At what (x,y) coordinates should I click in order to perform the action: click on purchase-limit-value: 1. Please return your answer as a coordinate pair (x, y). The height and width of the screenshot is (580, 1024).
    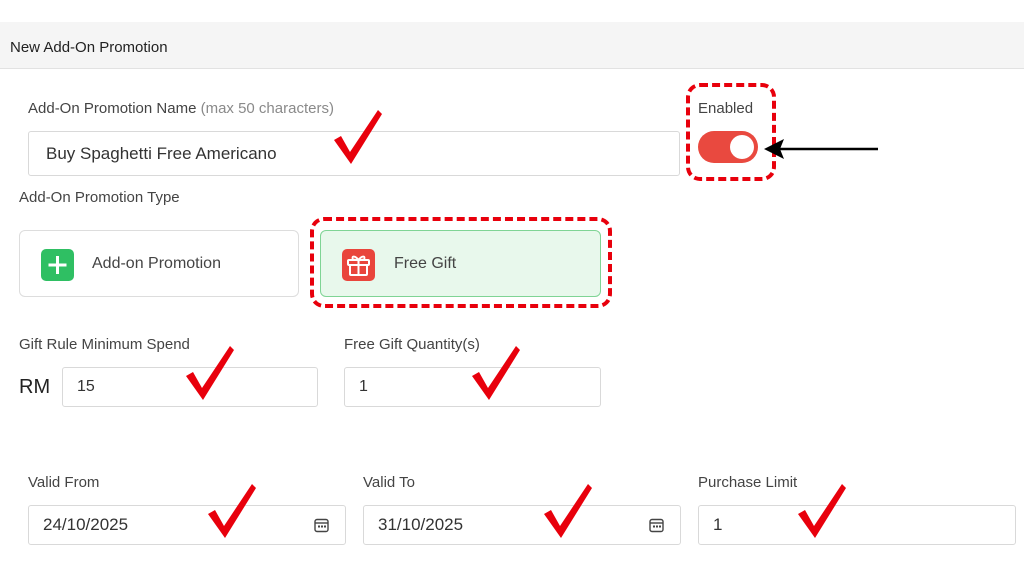
    Looking at the image, I should click on (718, 524).